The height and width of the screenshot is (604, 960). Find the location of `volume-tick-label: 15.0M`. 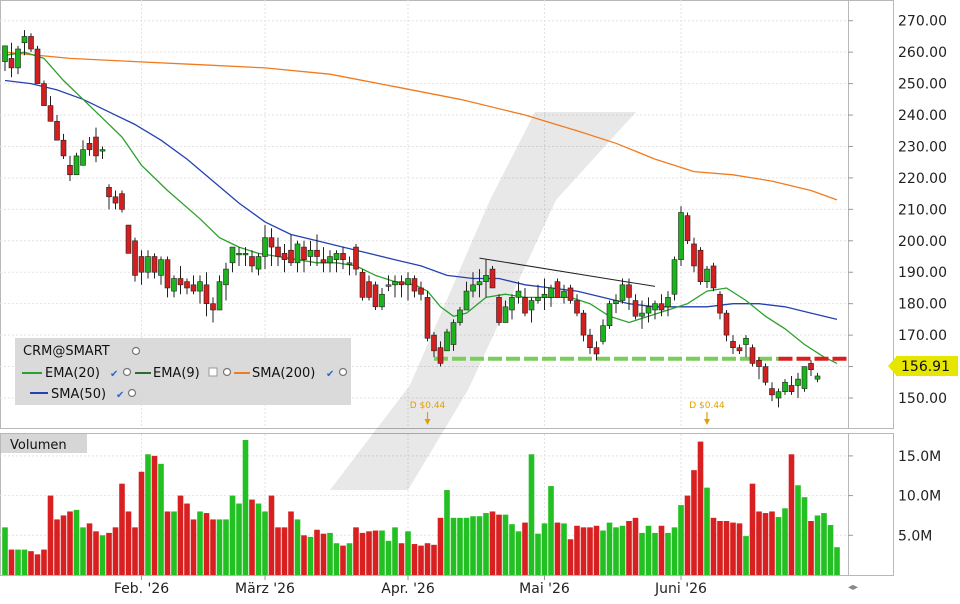

volume-tick-label: 15.0M is located at coordinates (919, 457).